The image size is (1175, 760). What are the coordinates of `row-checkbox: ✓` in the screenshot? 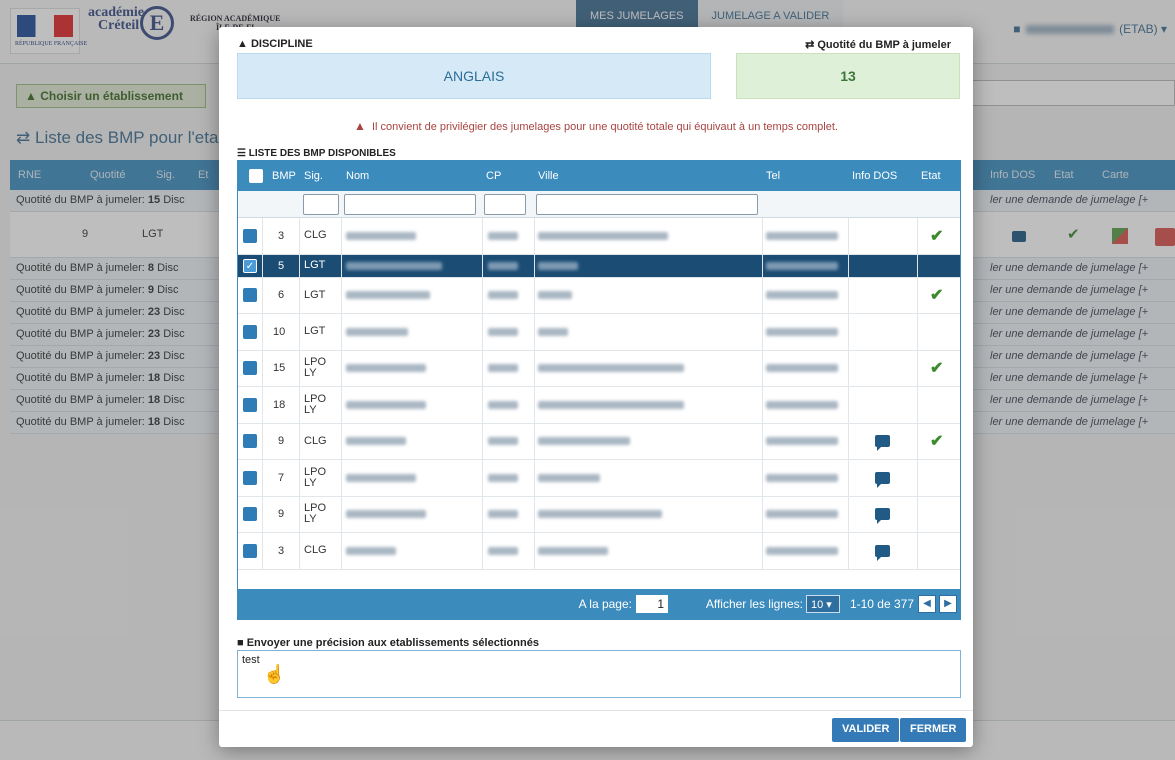 It's located at (250, 265).